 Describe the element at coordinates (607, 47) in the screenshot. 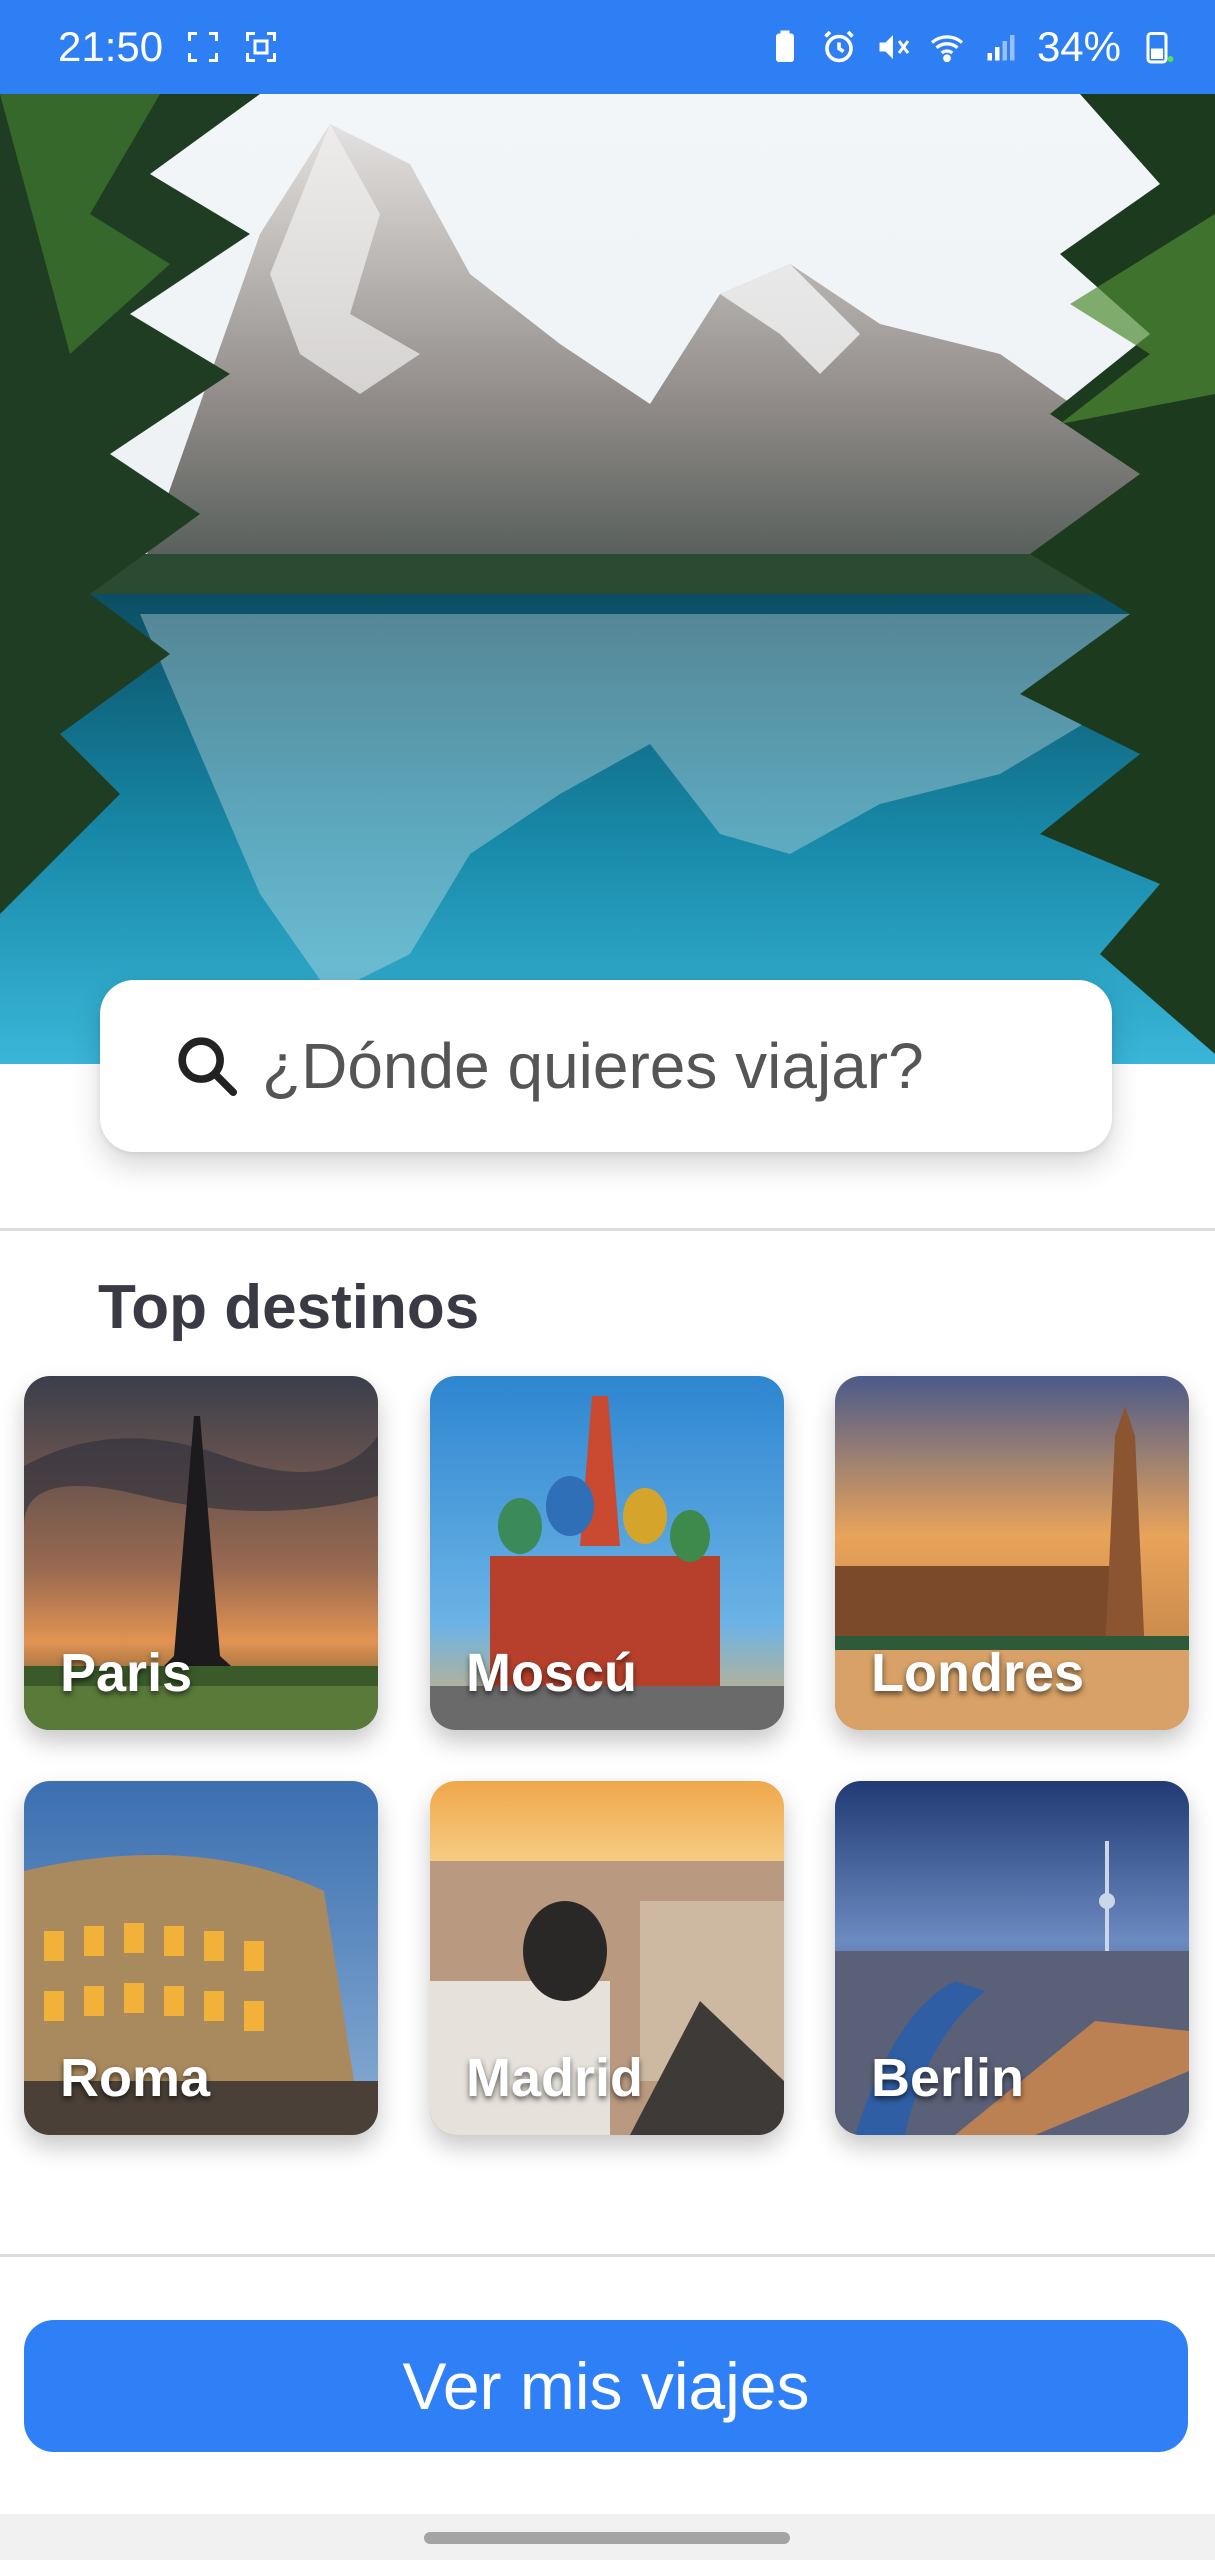

I see `status-bar: 21:50 34%` at that location.